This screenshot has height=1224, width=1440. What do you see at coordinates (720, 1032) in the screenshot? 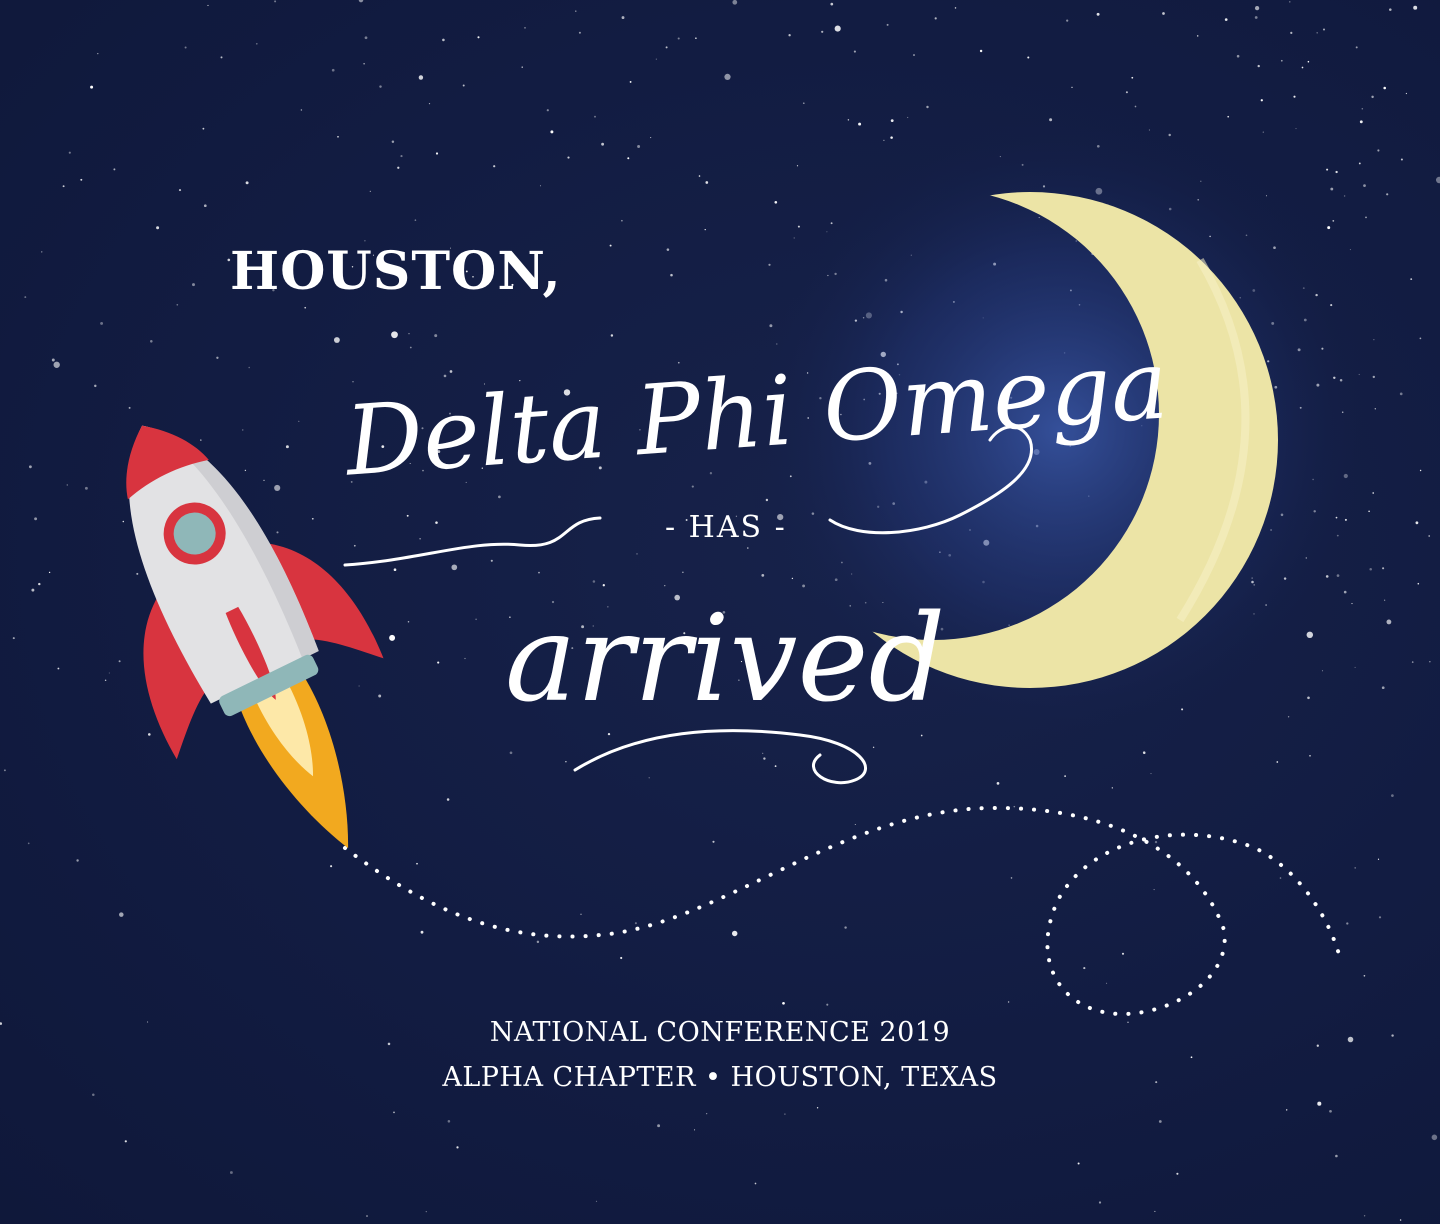
I see `conference-line: NATIONAL CONFERENCE 2019` at bounding box center [720, 1032].